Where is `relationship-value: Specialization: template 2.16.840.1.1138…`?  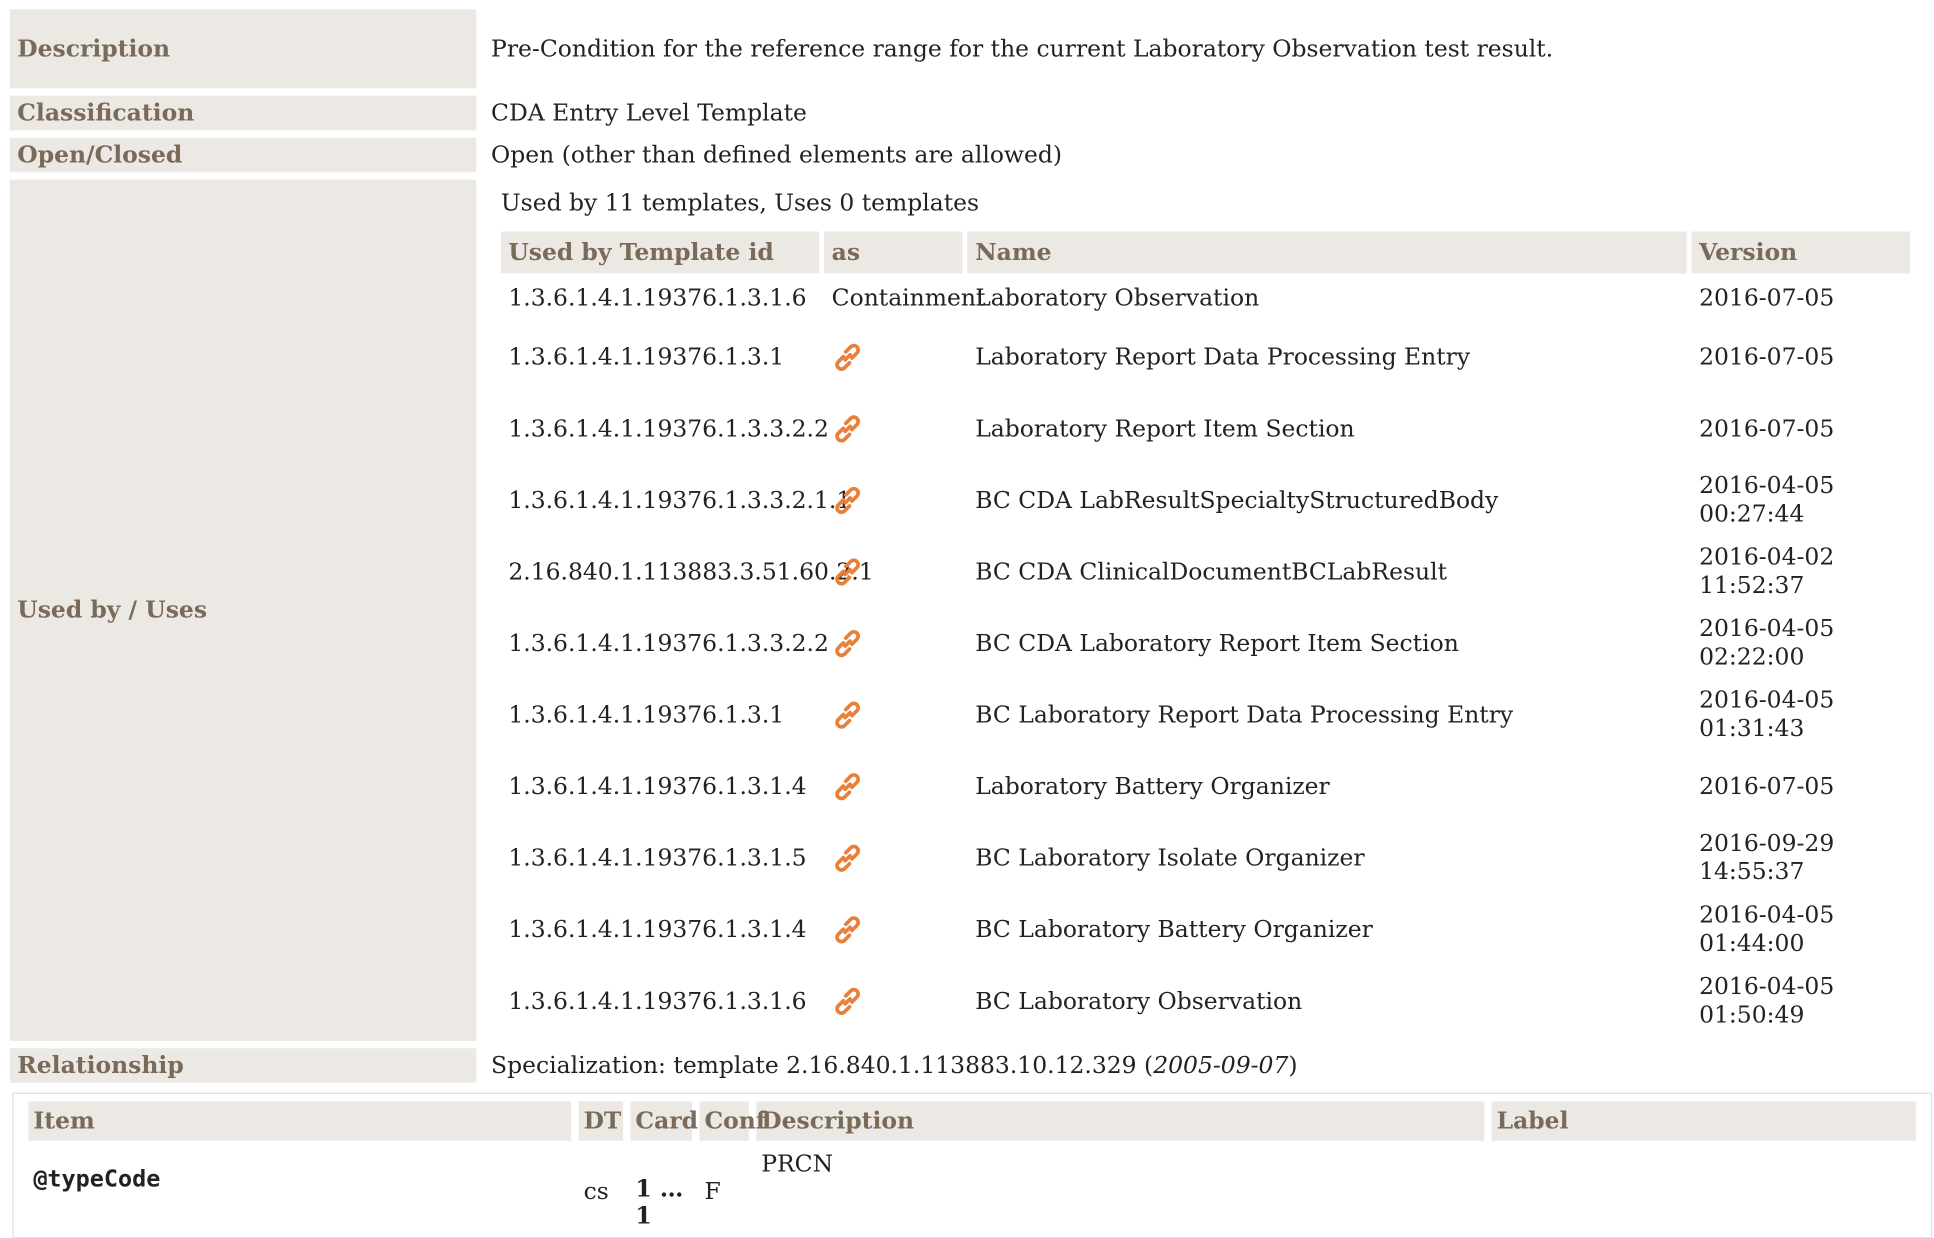 relationship-value: Specialization: template 2.16.840.1.1138… is located at coordinates (1208, 1065).